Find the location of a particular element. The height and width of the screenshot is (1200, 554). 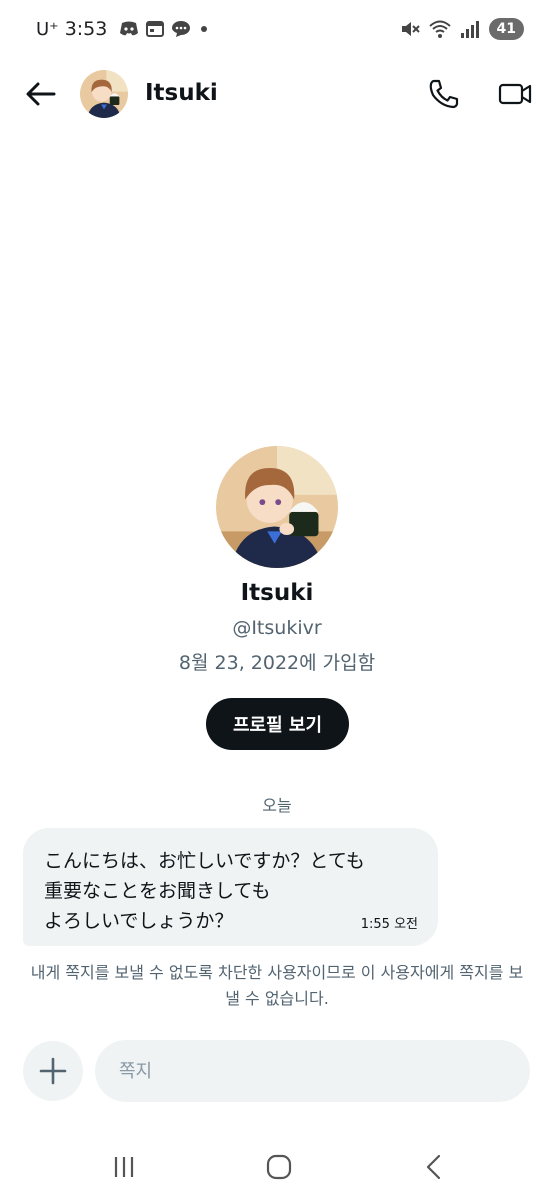

status-bar: U⁺ 3:53 41 is located at coordinates (277, 31).